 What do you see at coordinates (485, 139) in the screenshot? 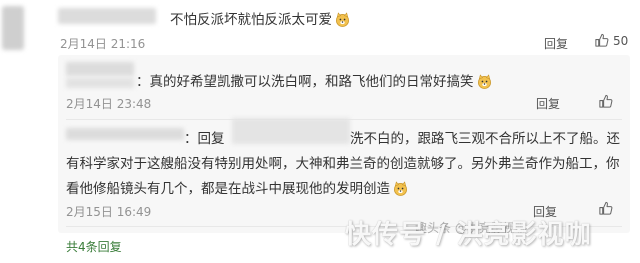
I see `reply-text-line1b: 洗不白的，跟路飞三观不合所以上不了船。还` at bounding box center [485, 139].